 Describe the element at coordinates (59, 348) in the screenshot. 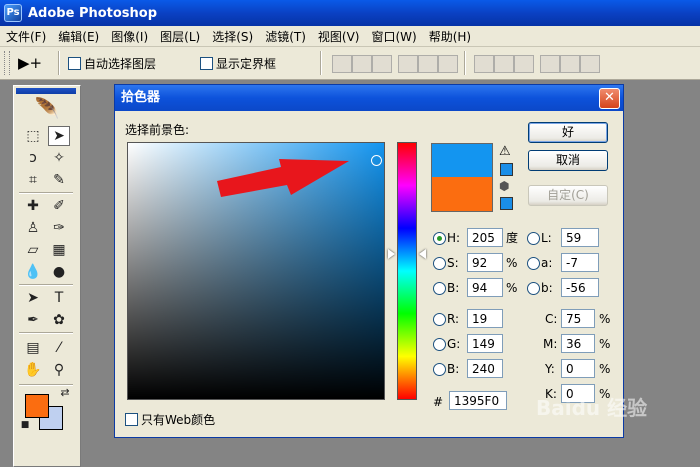

I see `eyedropper-tool-icon: ⁄` at that location.